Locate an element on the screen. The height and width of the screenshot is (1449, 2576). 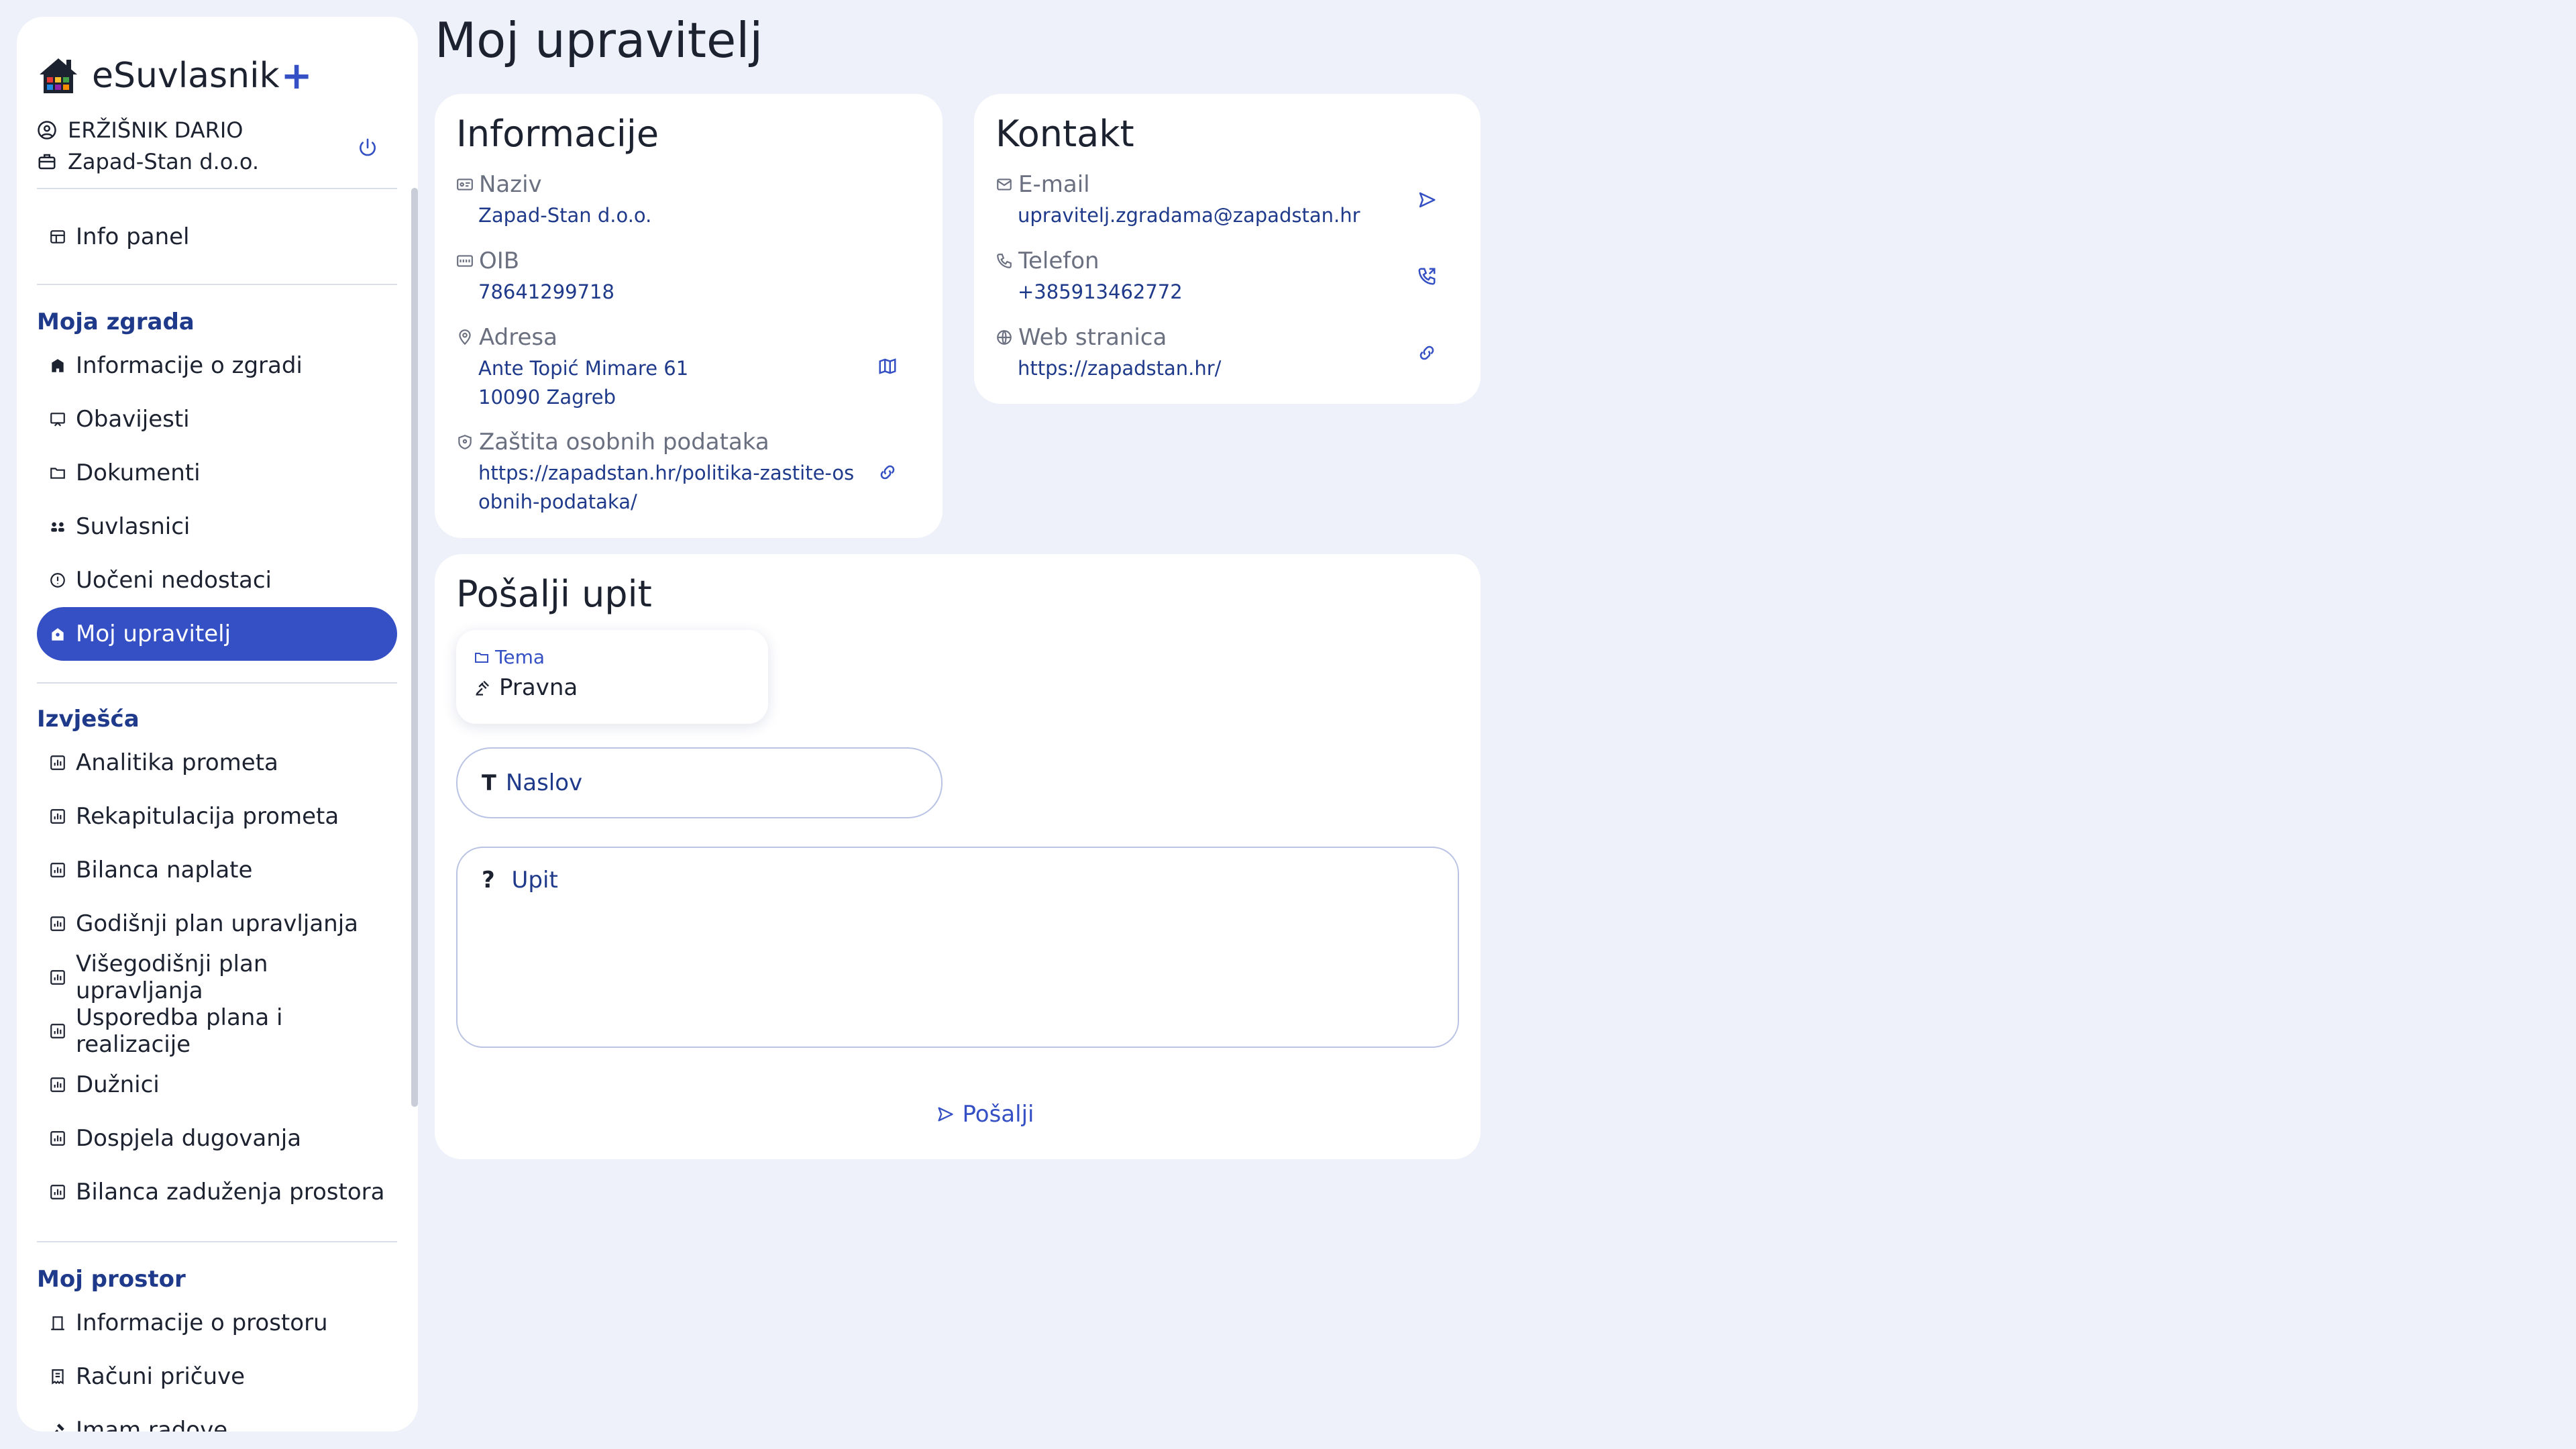
privacy-label: Zaštita osobnih podataka is located at coordinates (612, 442).